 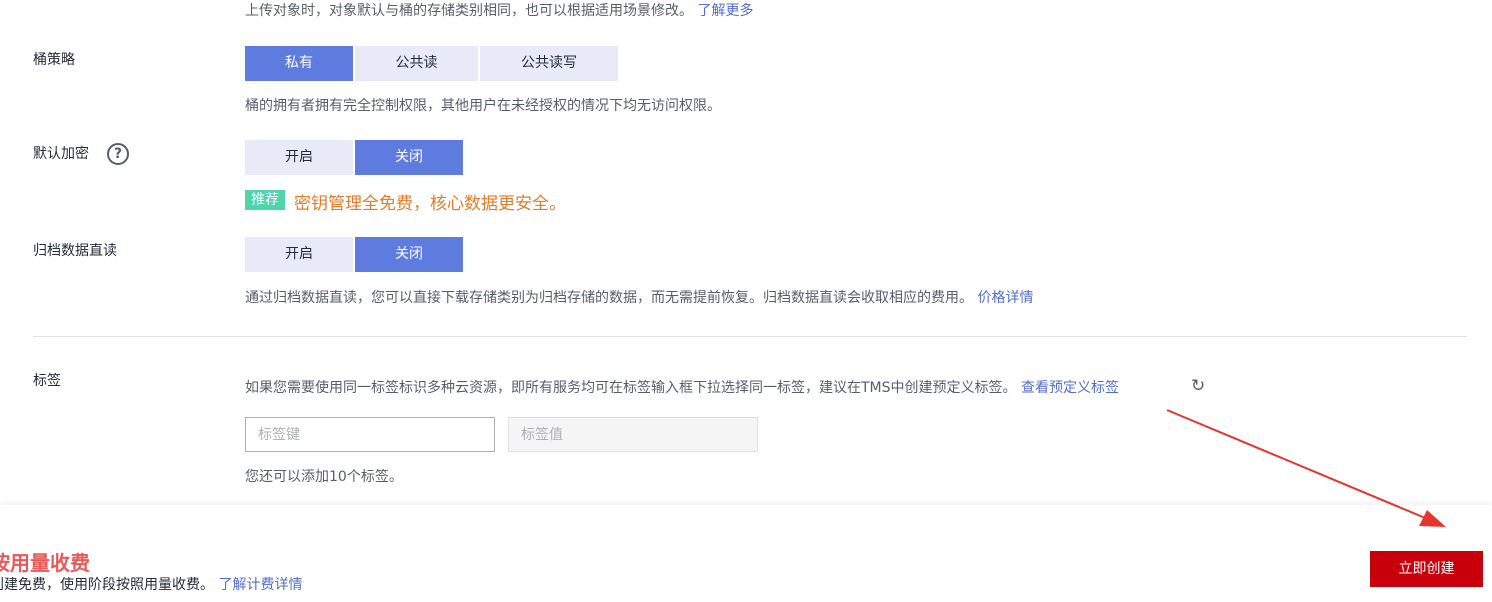 I want to click on annotation-arrow, so click(x=1306, y=468).